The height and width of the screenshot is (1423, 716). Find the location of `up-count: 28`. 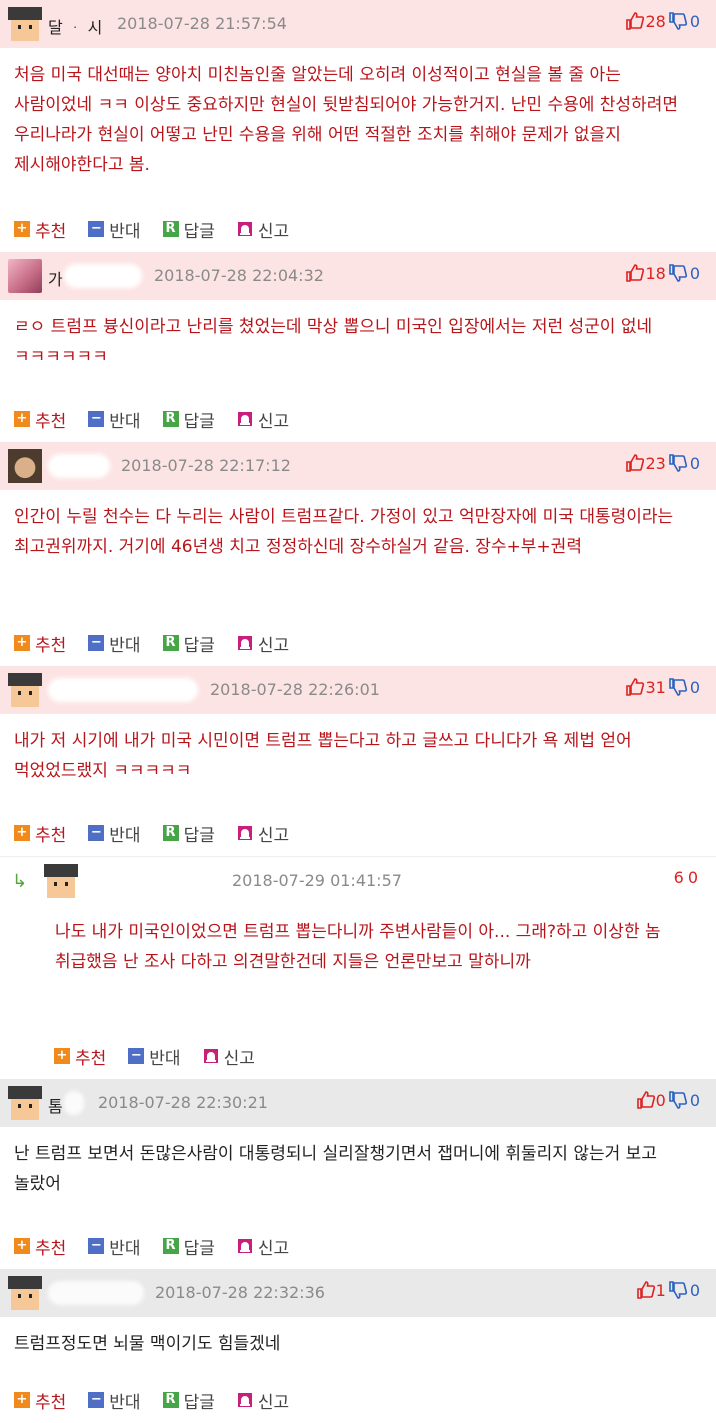

up-count: 28 is located at coordinates (655, 21).